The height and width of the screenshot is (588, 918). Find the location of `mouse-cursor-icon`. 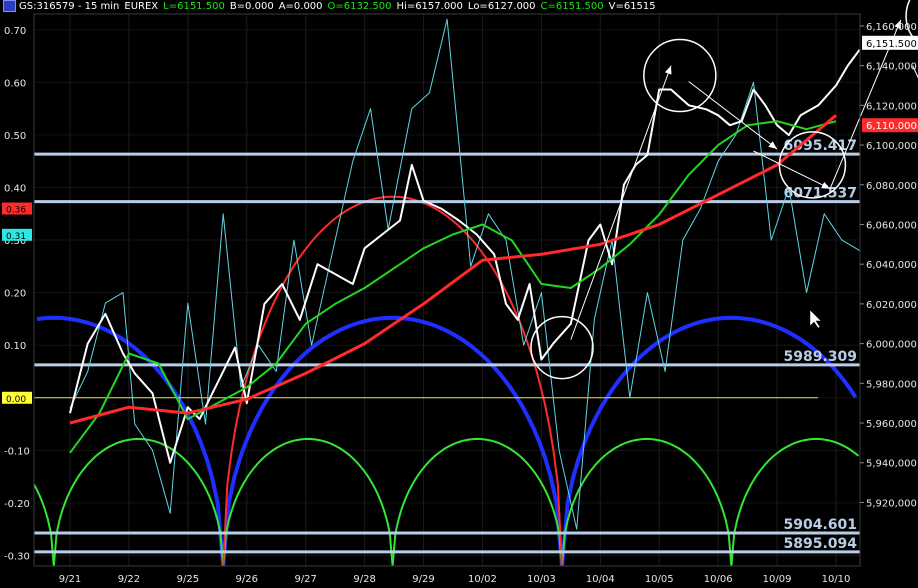

mouse-cursor-icon is located at coordinates (815, 319).